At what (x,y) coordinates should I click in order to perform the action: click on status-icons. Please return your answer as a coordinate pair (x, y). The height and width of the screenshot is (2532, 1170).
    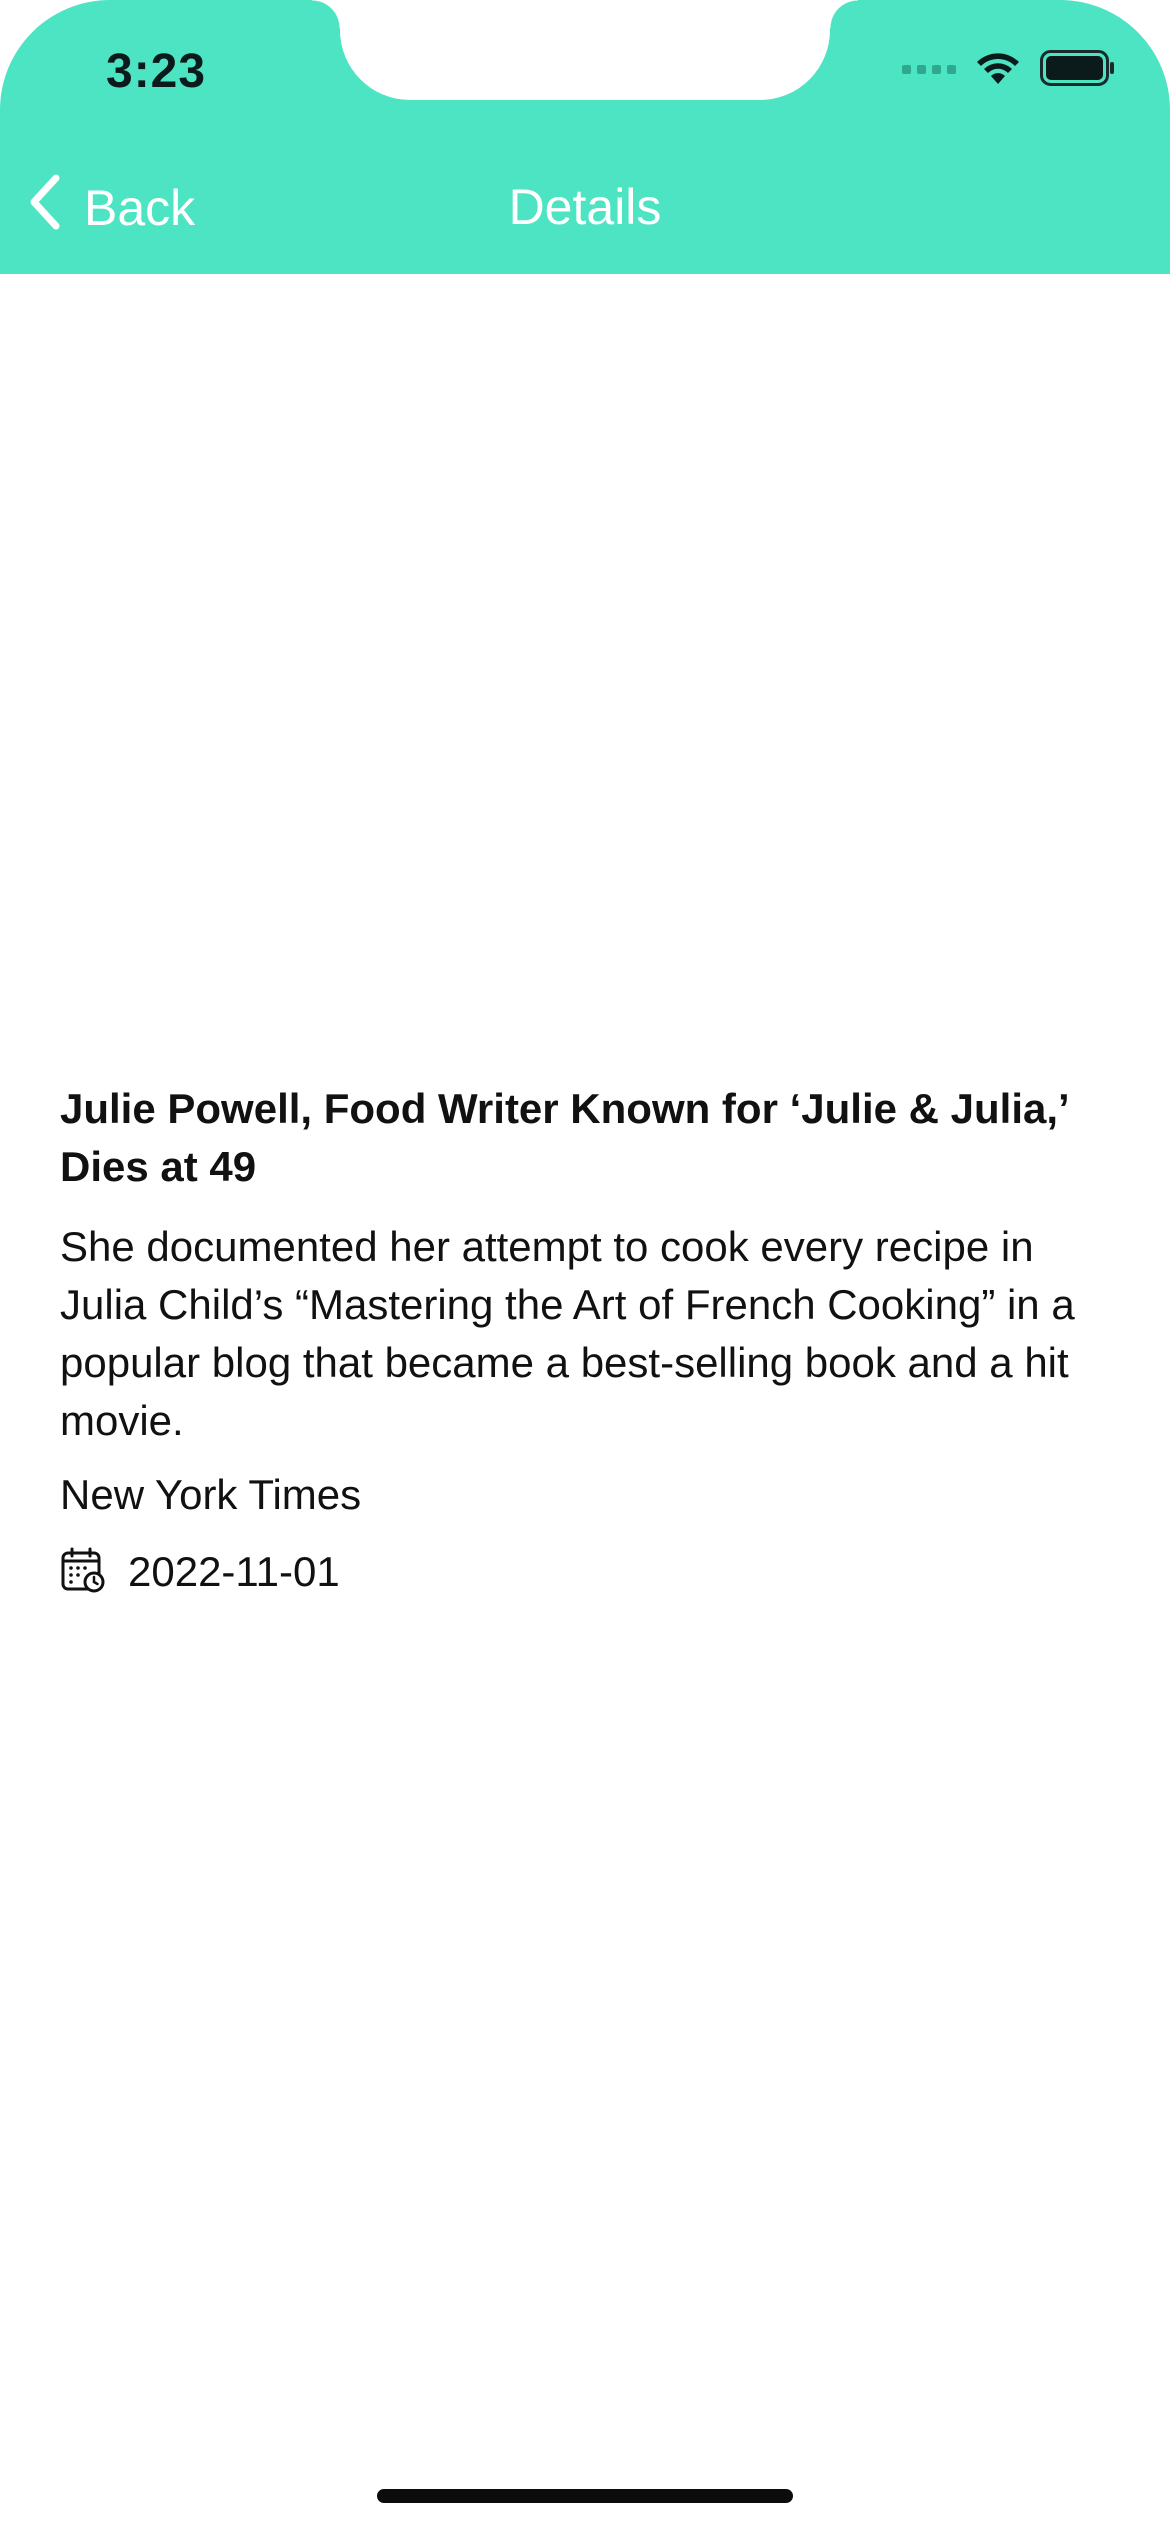
    Looking at the image, I should click on (1009, 70).